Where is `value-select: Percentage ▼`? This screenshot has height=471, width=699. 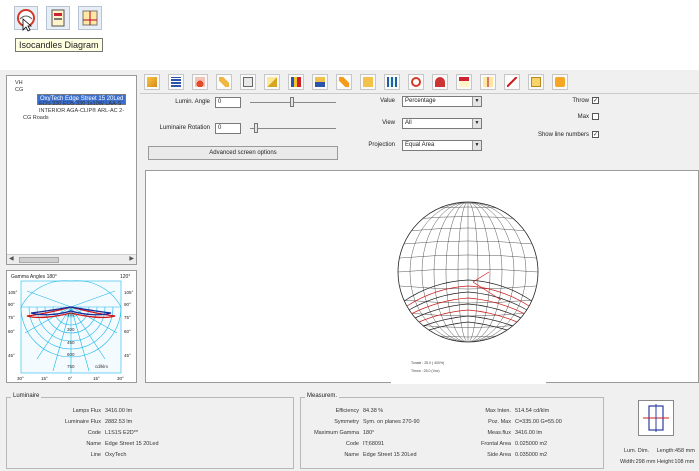
value-select: Percentage ▼ is located at coordinates (442, 101).